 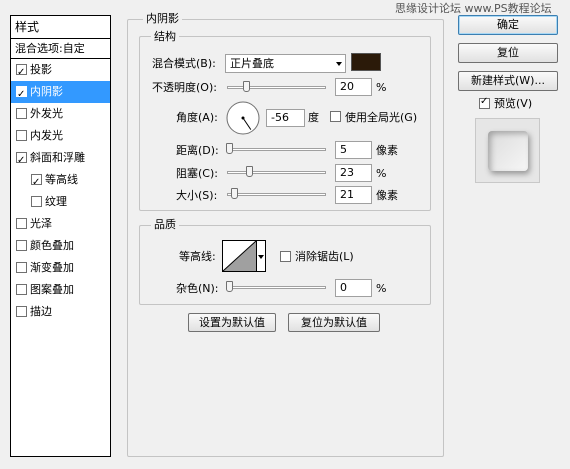 I want to click on distance-slider-thumb, so click(x=229, y=148).